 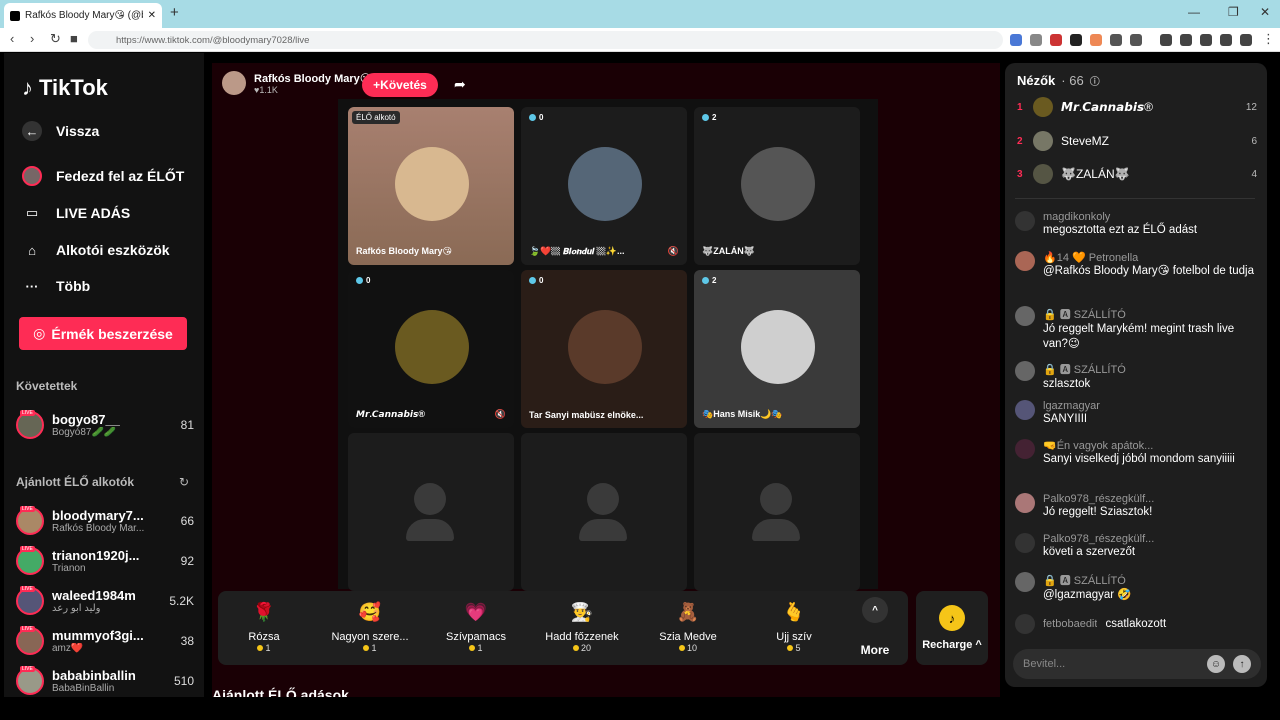 I want to click on divider, so click(x=1135, y=198).